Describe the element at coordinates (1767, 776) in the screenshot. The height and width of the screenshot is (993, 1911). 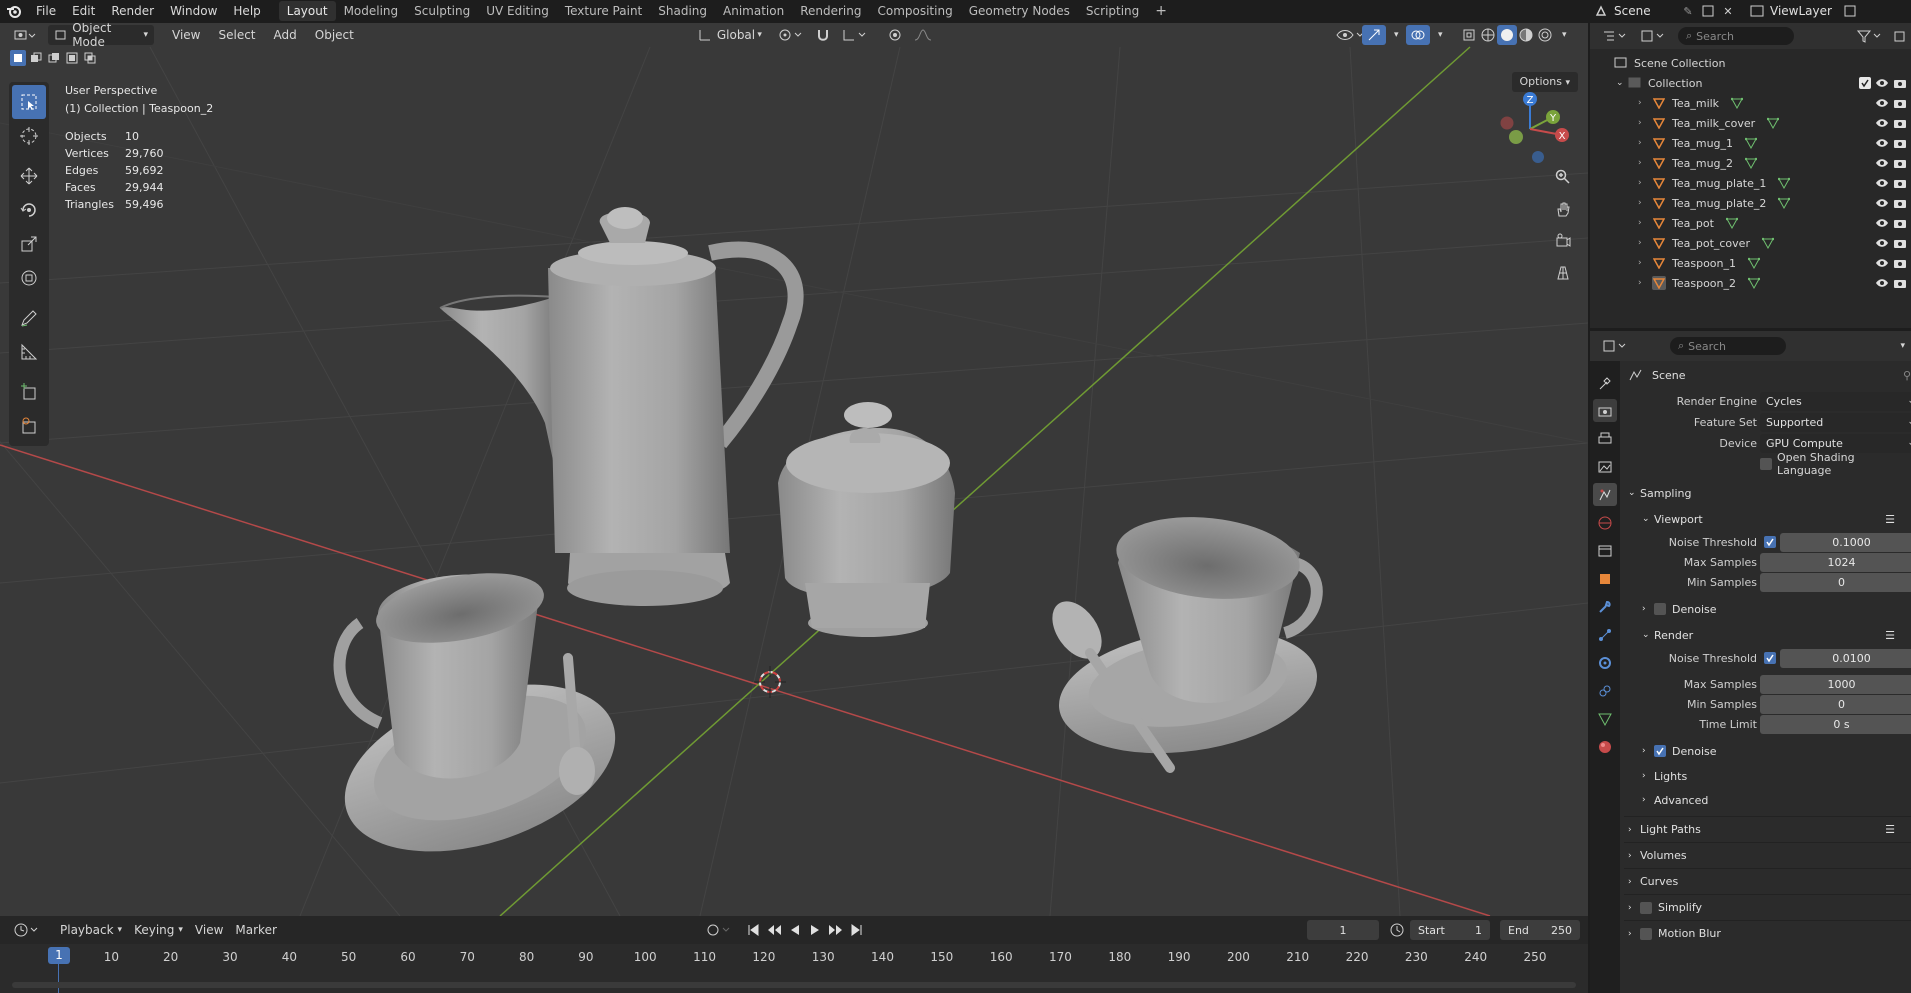
I see `lights-subpanel: › Lights` at that location.